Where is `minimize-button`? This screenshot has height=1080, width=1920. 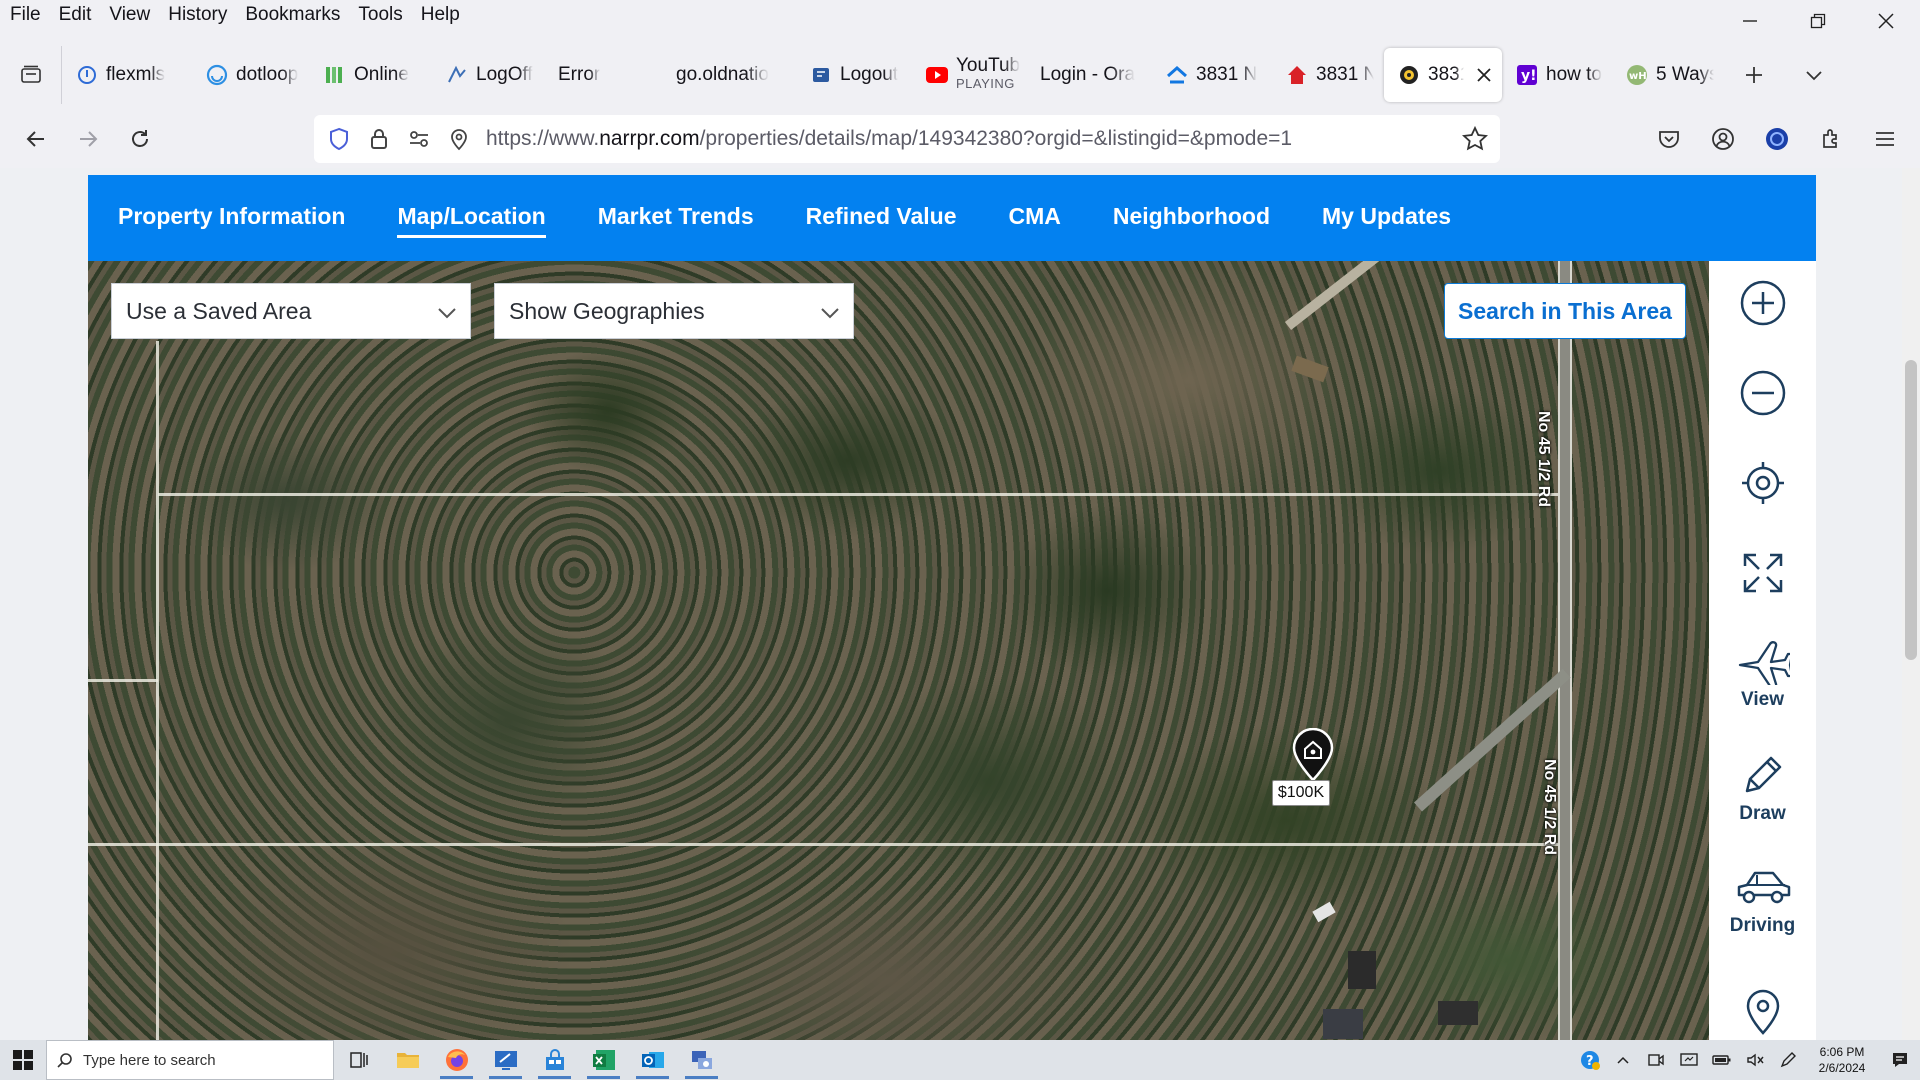 minimize-button is located at coordinates (1750, 21).